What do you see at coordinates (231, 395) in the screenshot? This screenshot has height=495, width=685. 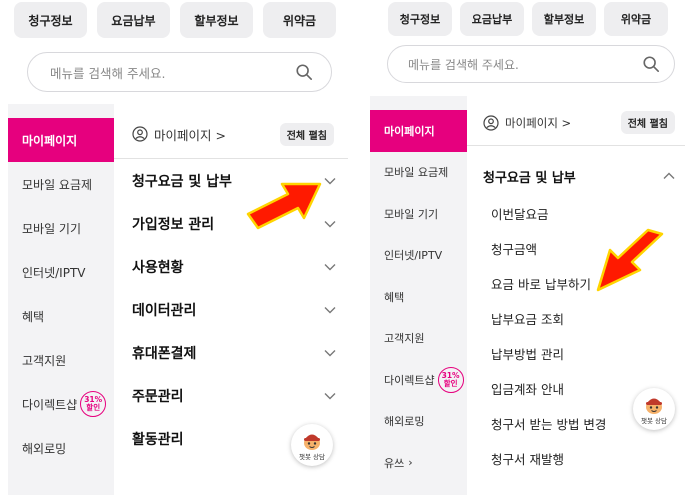 I see `category-orders: 주문관리` at bounding box center [231, 395].